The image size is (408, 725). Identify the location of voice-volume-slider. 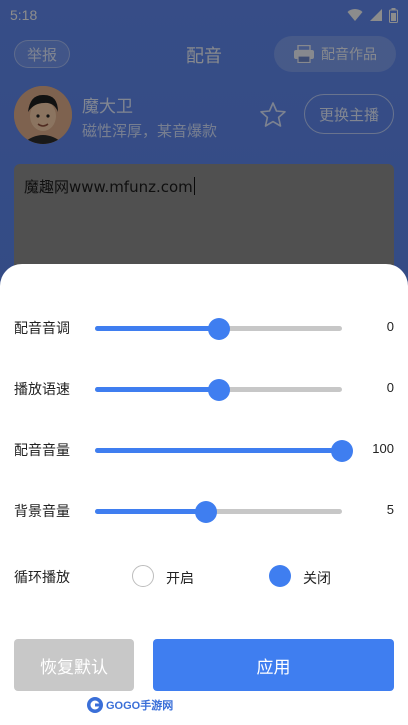
(224, 451).